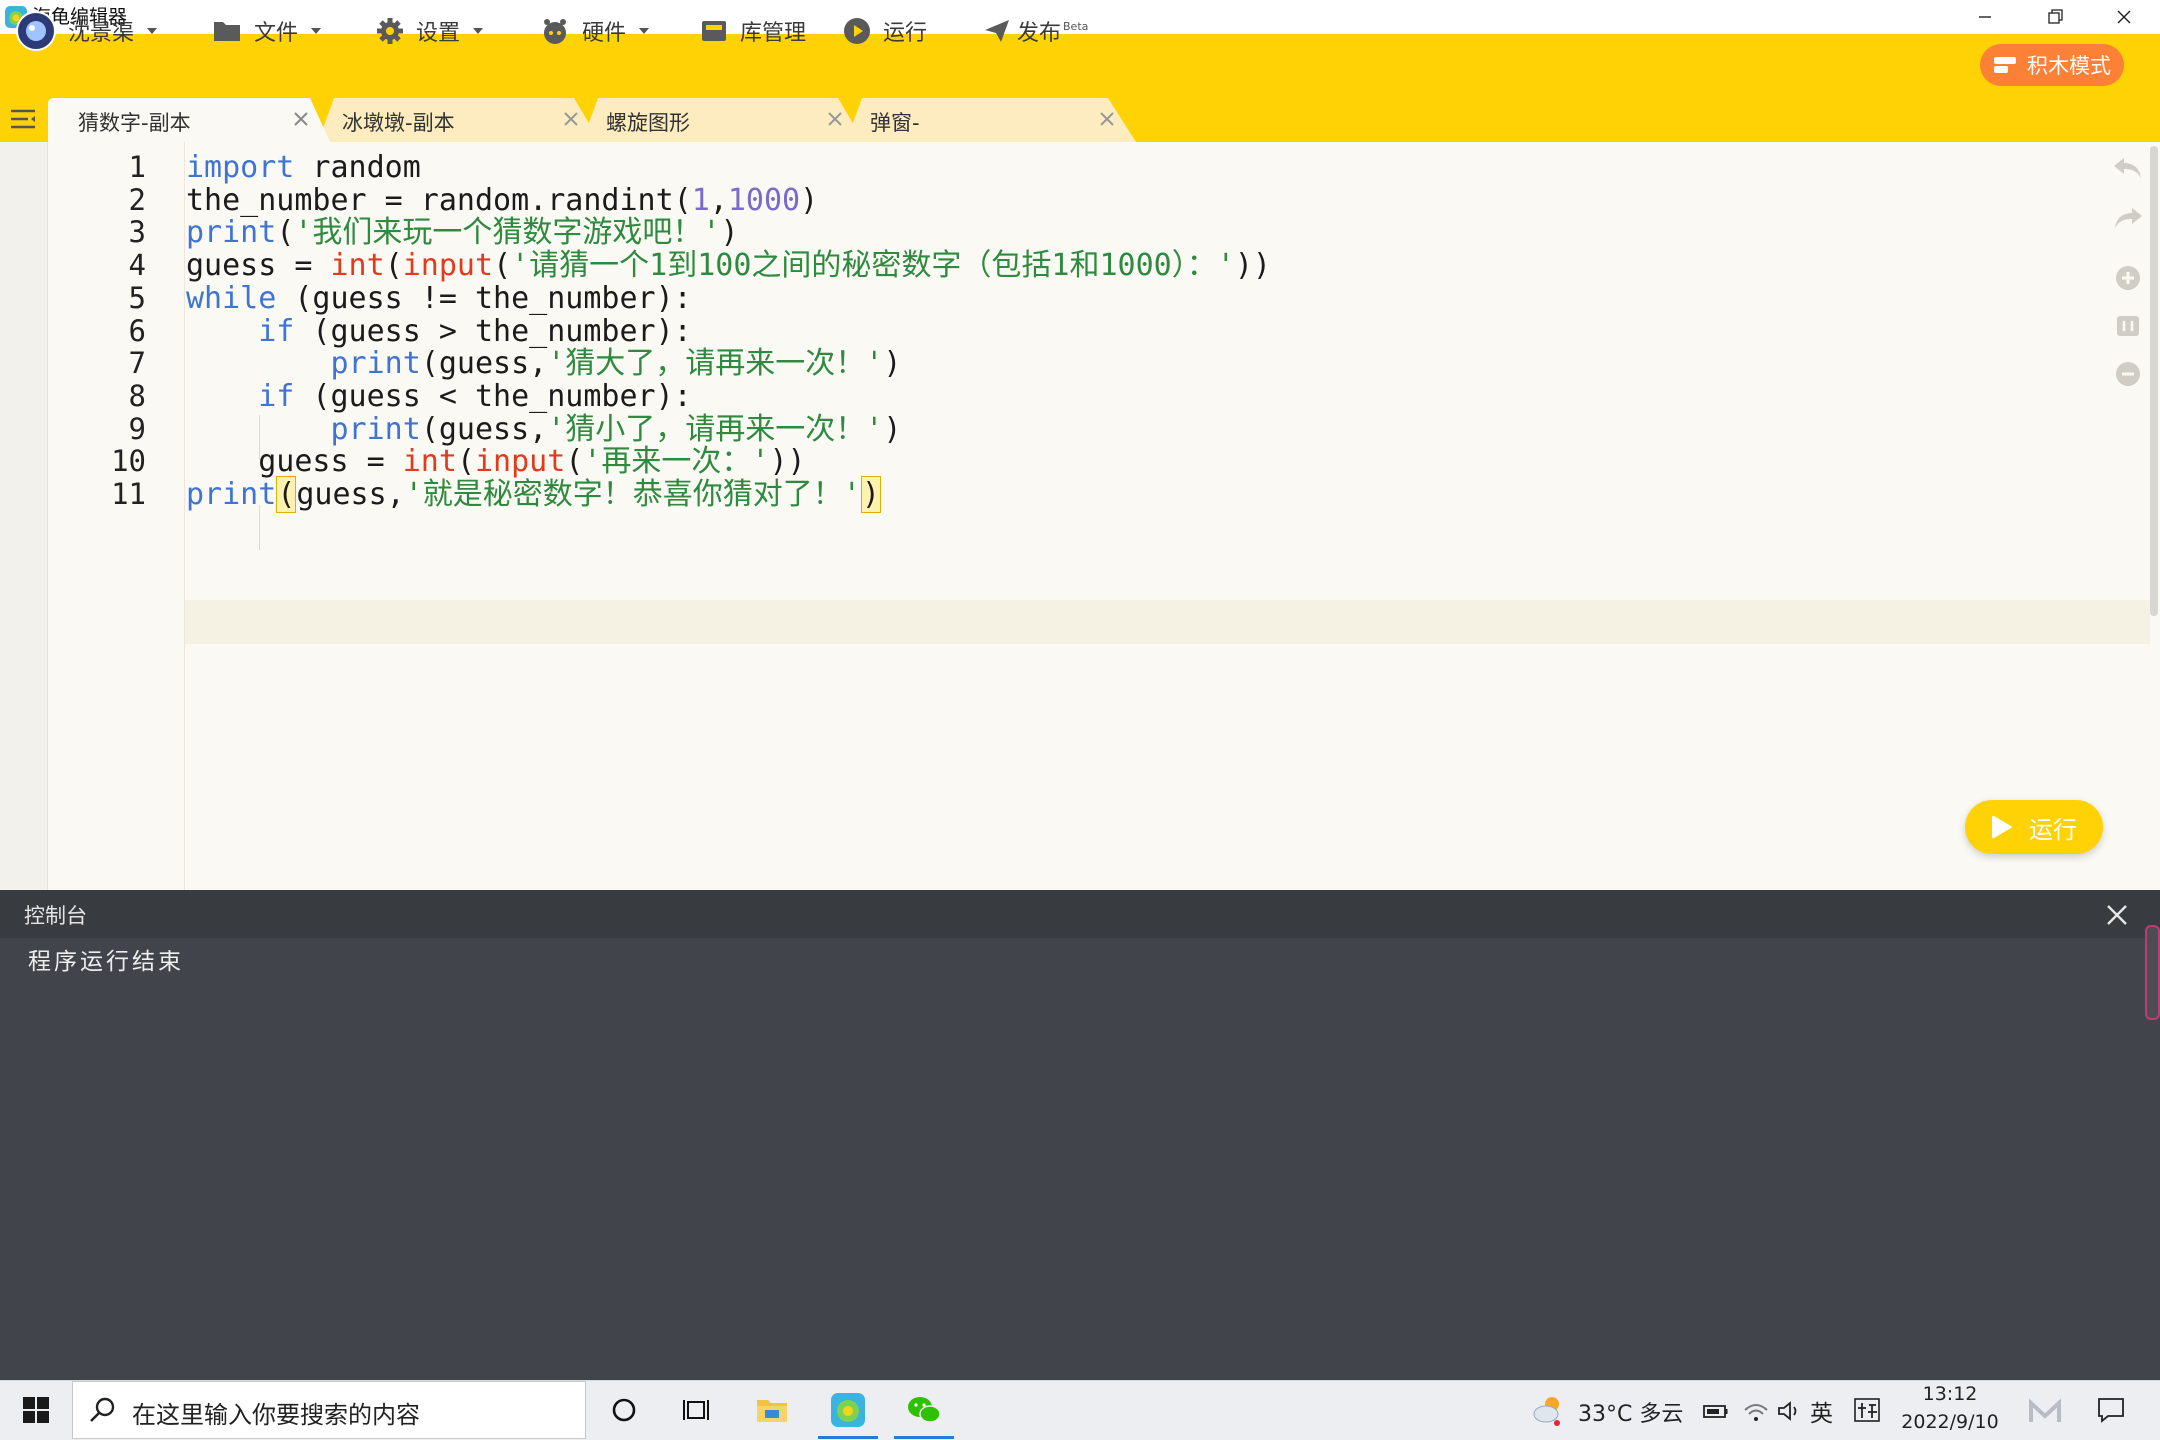 The image size is (2160, 1440). I want to click on wechat-icon, so click(924, 1410).